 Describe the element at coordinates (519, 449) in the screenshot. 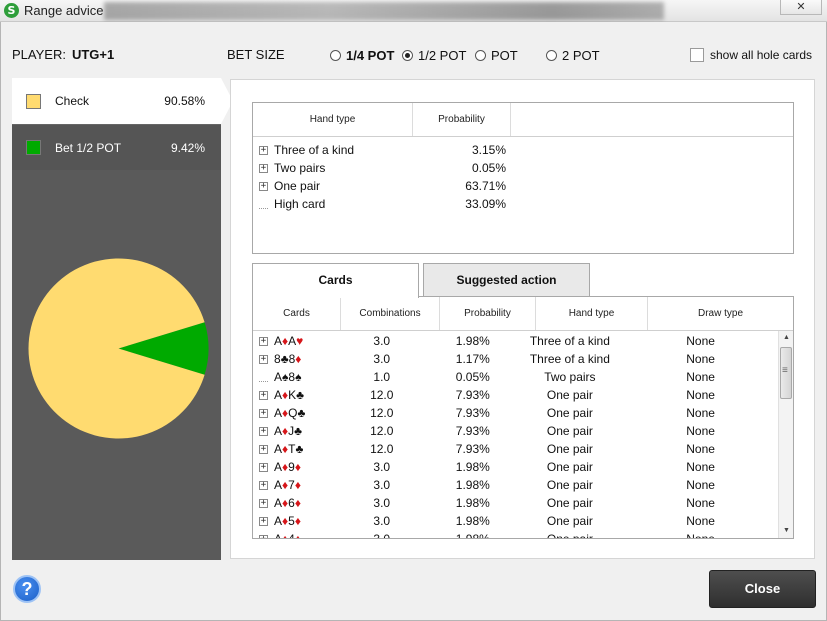

I see `card-row: + A♦T♣ 12.0 7.93% One pair None` at that location.